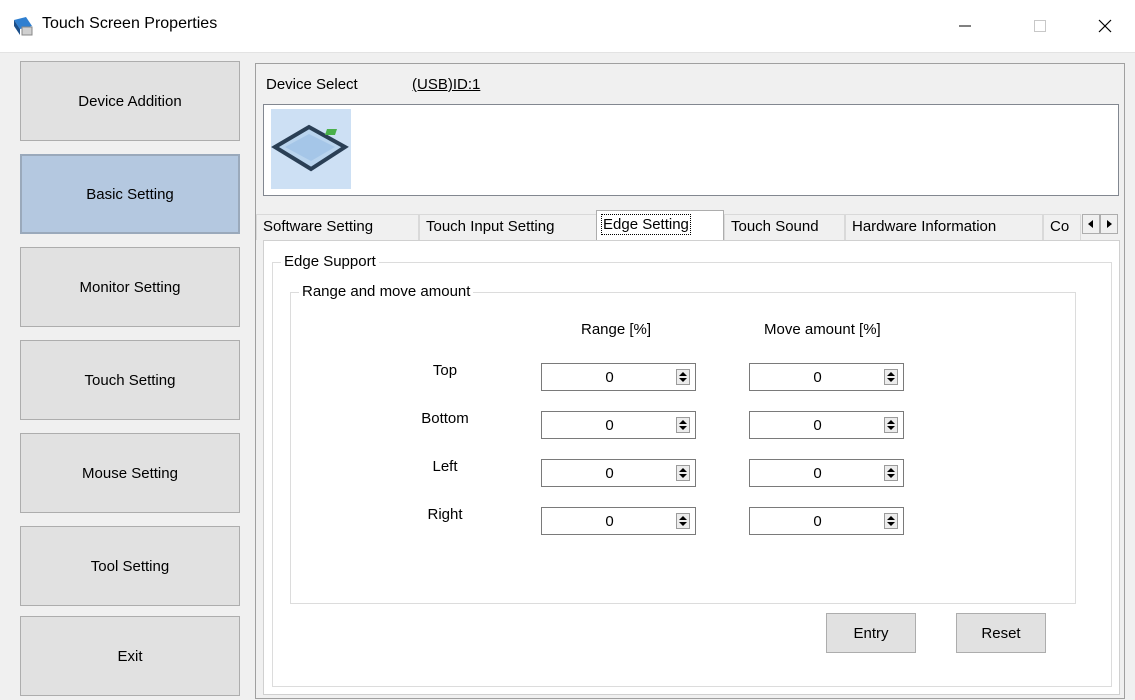  I want to click on tab-edge-setting: Edge Setting, so click(660, 225).